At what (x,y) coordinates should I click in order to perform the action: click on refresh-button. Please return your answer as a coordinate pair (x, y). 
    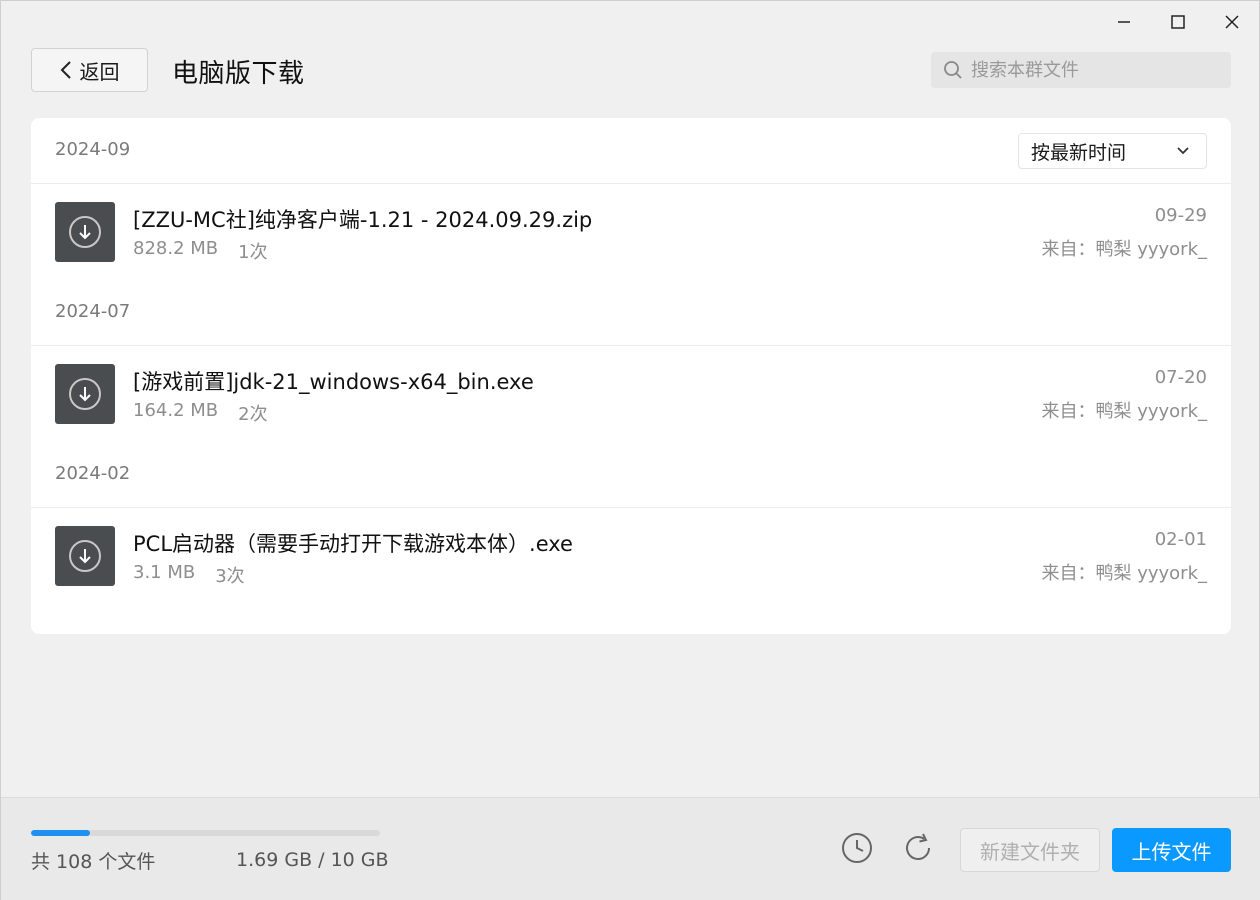
    Looking at the image, I should click on (918, 848).